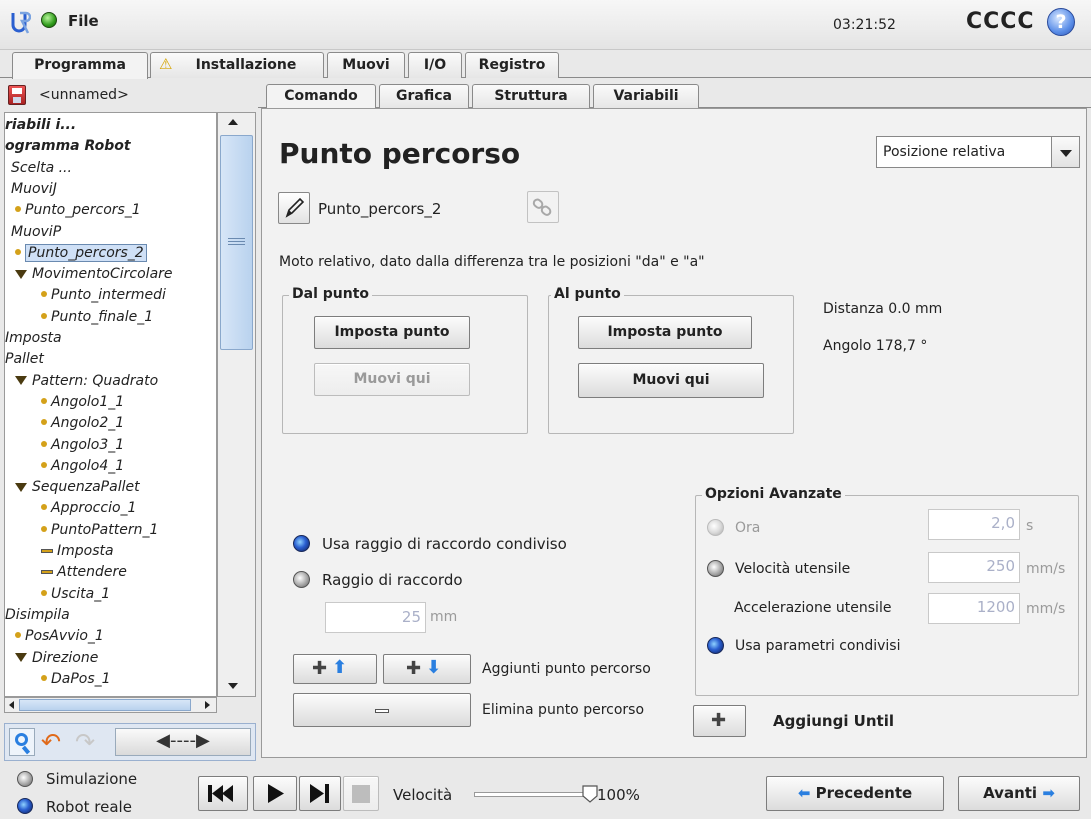  Describe the element at coordinates (531, 96) in the screenshot. I see `tab-struttura: Struttura` at that location.